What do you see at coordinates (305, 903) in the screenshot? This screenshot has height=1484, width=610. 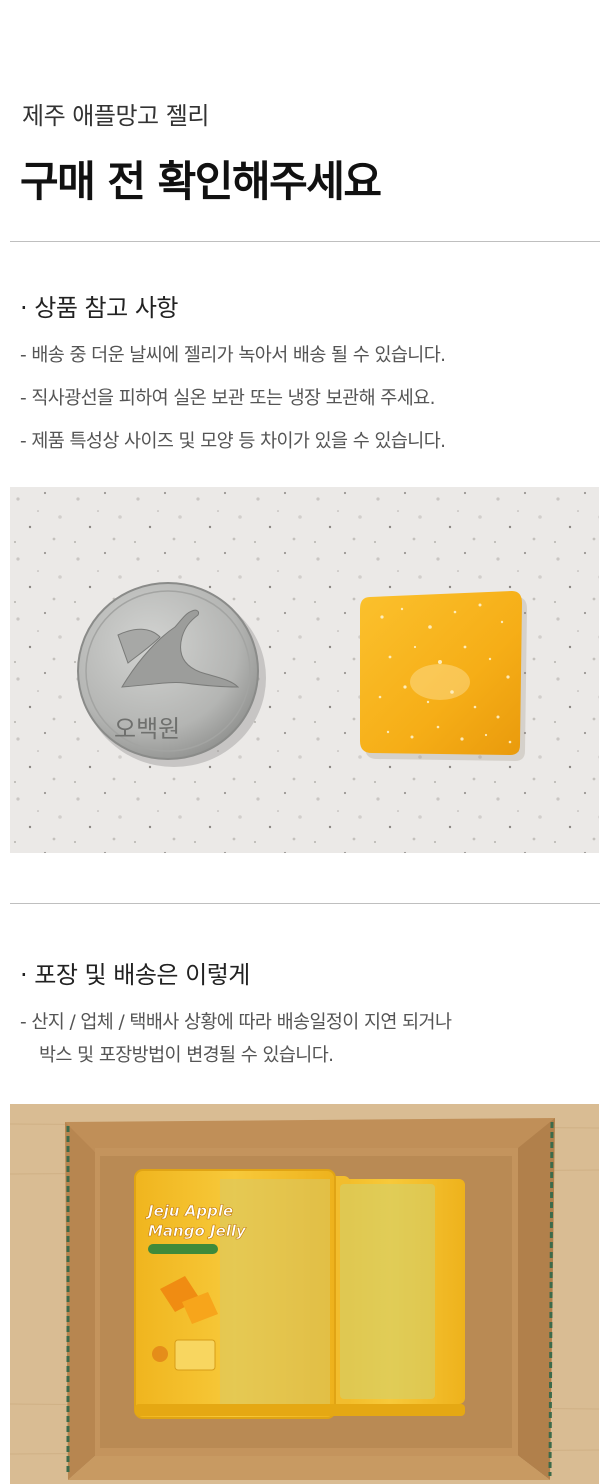 I see `packaging-divider` at bounding box center [305, 903].